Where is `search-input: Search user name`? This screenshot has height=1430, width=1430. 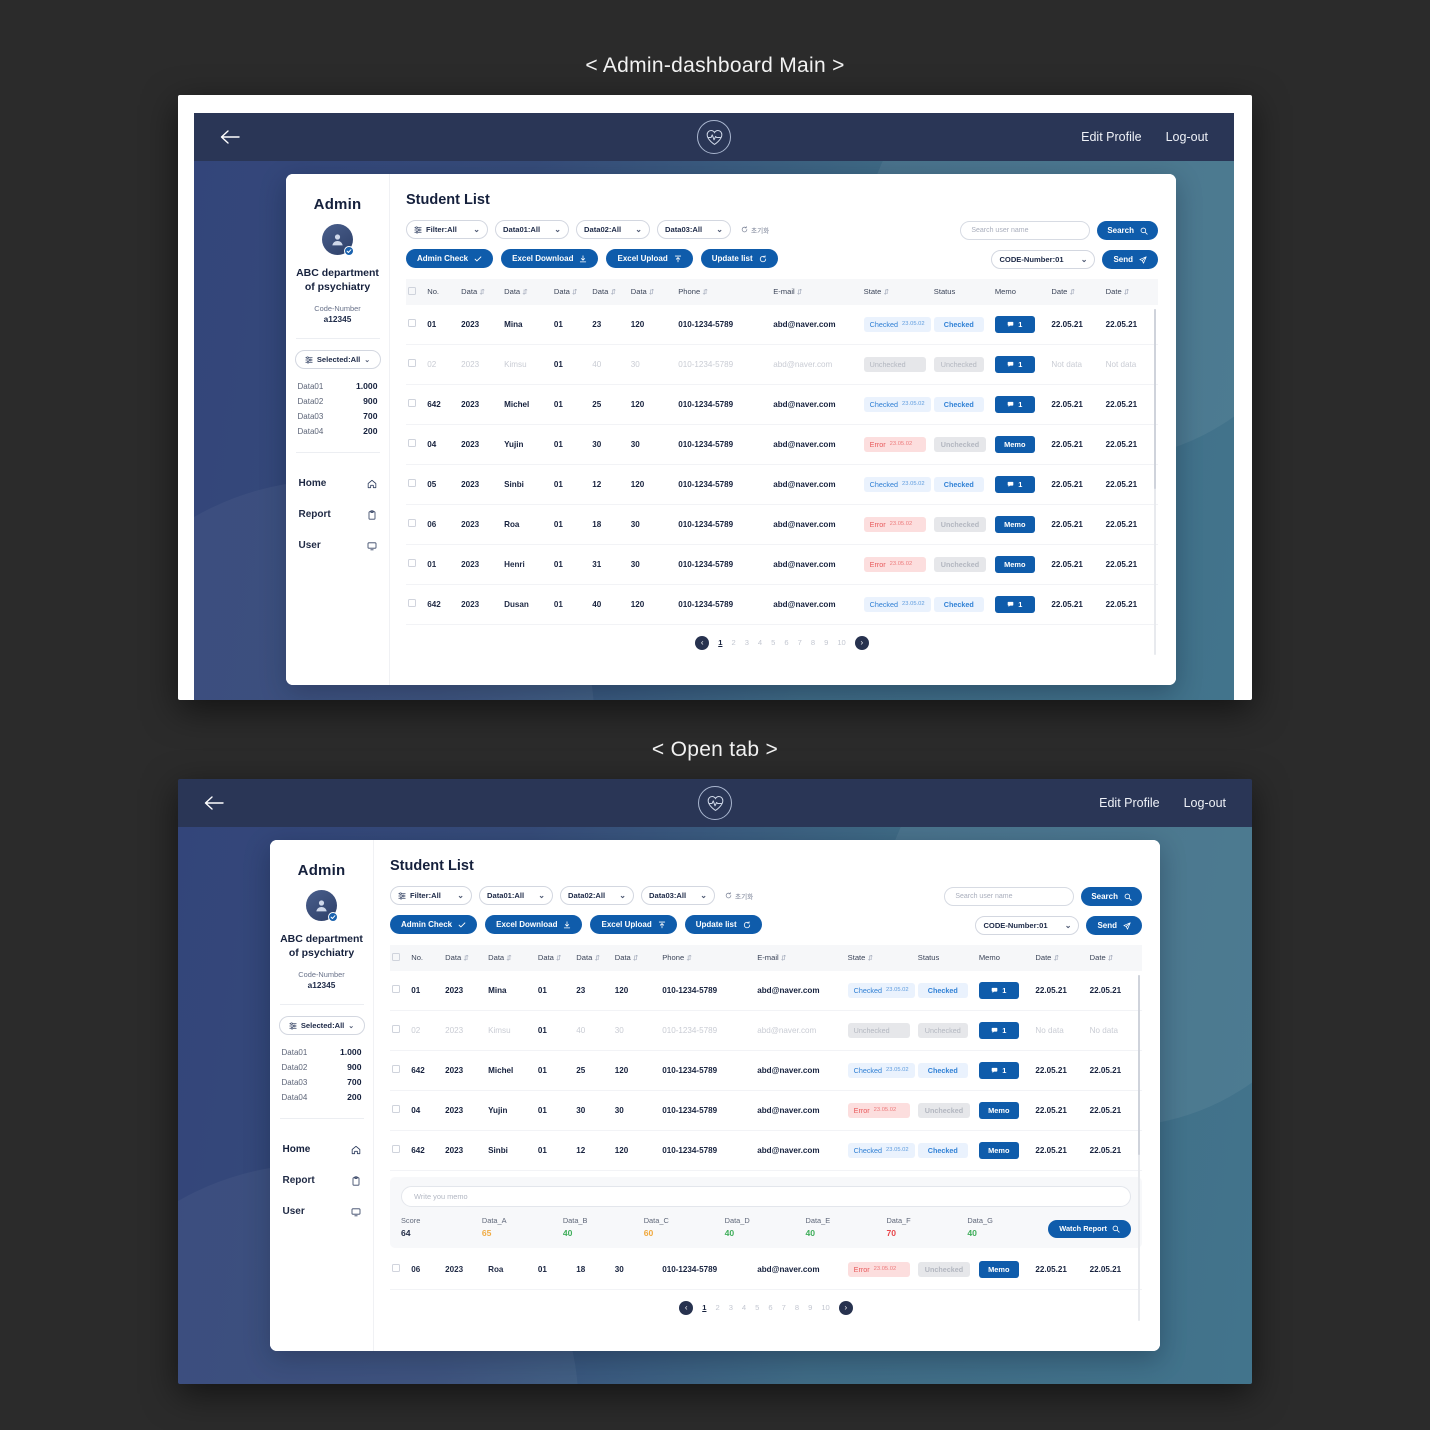 search-input: Search user name is located at coordinates (1009, 896).